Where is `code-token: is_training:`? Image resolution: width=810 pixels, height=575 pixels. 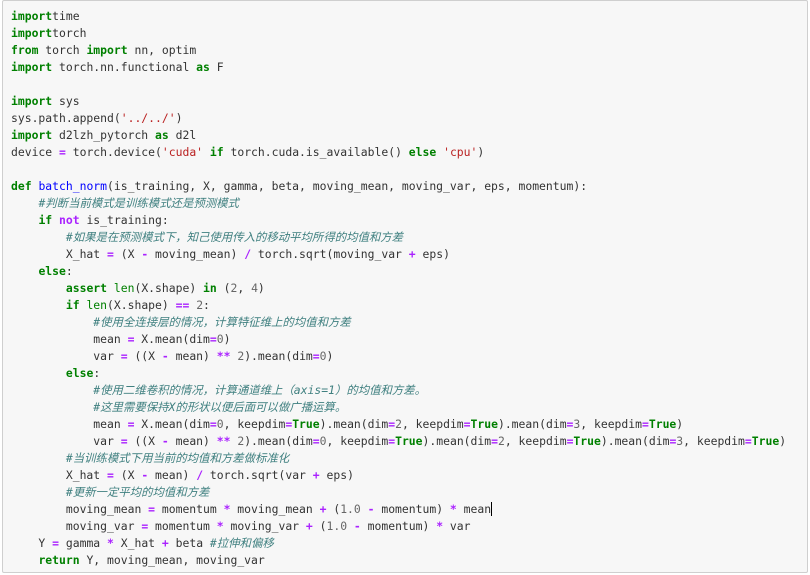
code-token: is_training: is located at coordinates (124, 220).